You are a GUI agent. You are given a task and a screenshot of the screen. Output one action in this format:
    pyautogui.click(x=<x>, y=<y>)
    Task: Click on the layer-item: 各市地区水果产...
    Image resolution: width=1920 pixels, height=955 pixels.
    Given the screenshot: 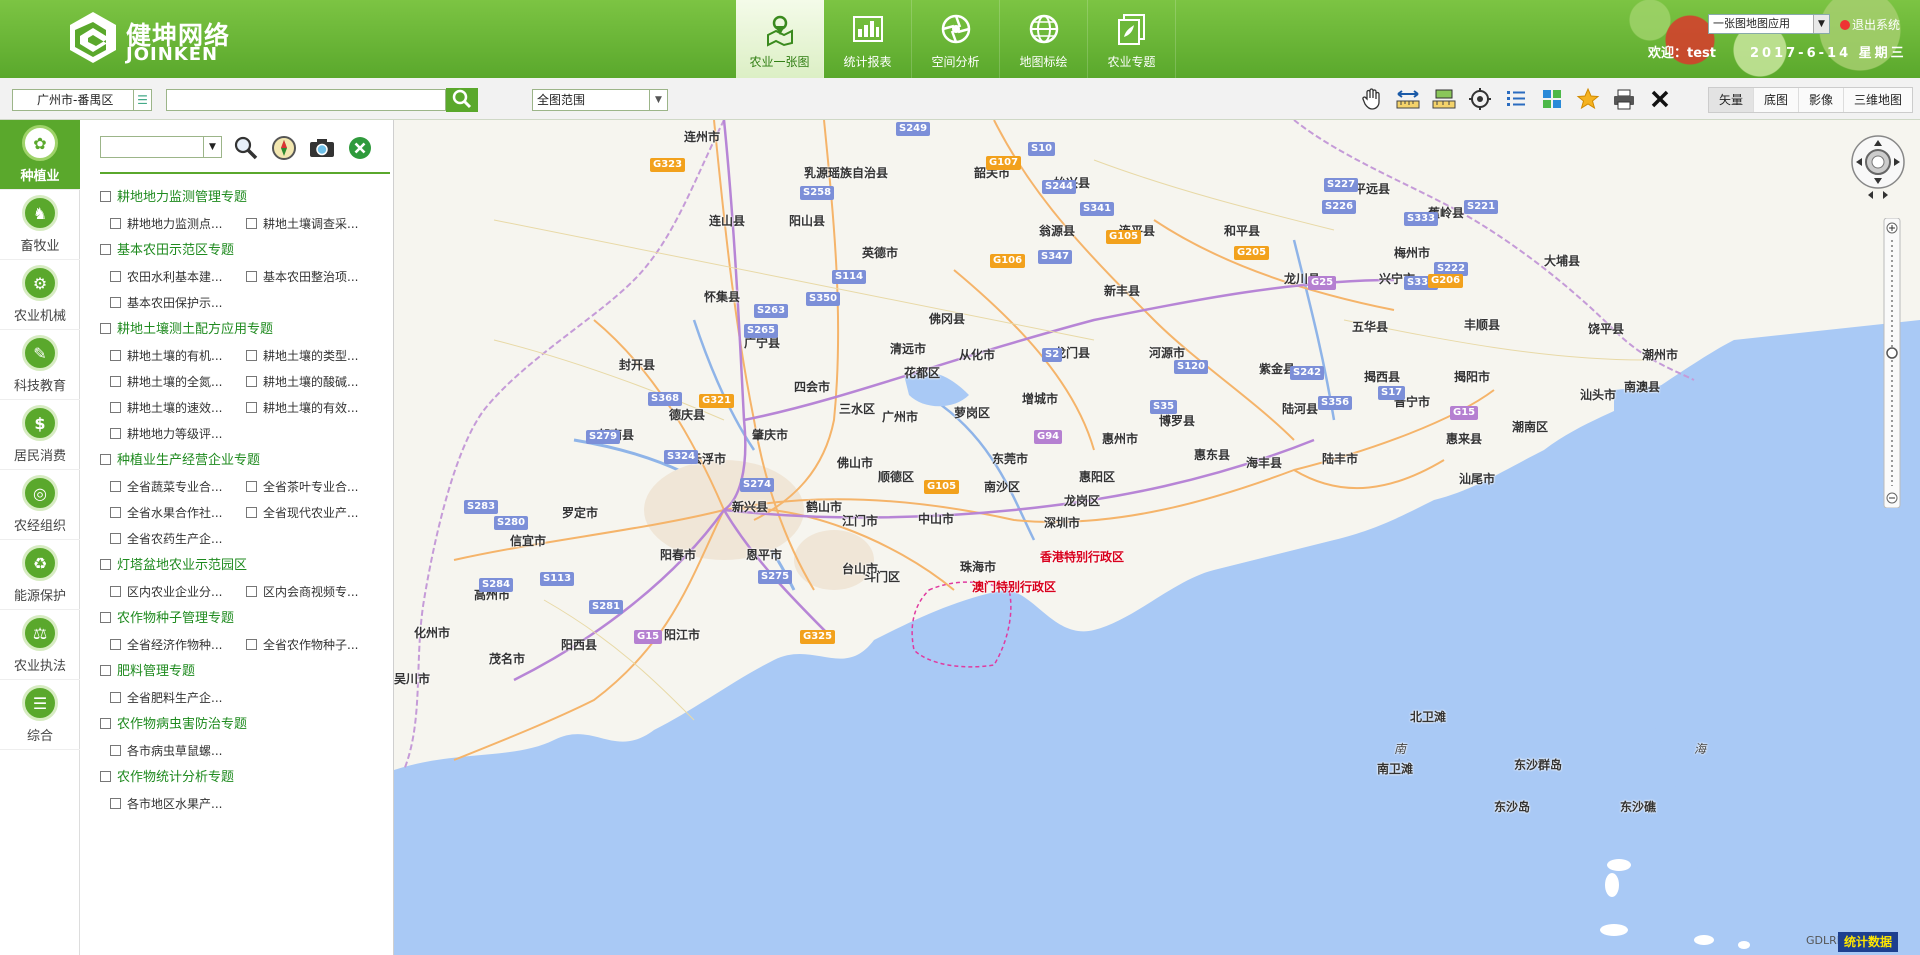 What is the action you would take?
    pyautogui.click(x=178, y=804)
    